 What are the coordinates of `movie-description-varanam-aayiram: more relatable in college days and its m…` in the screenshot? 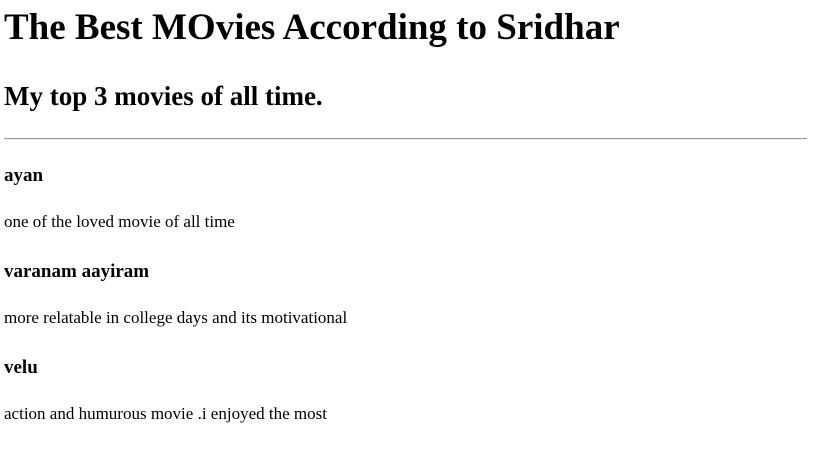 It's located at (176, 317).